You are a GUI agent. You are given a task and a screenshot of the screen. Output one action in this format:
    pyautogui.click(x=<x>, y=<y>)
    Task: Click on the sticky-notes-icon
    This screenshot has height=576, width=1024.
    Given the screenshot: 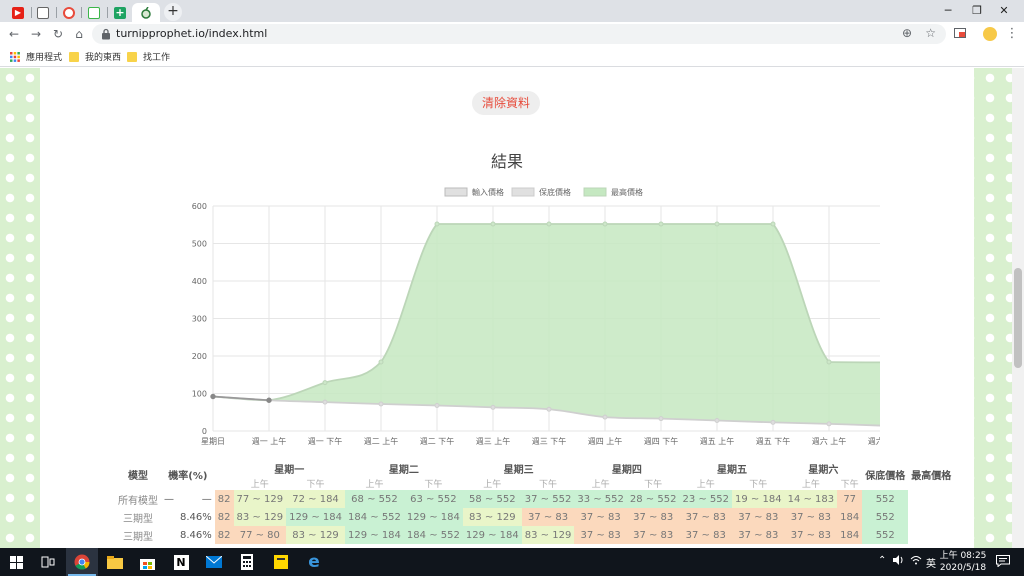 What is the action you would take?
    pyautogui.click(x=281, y=562)
    